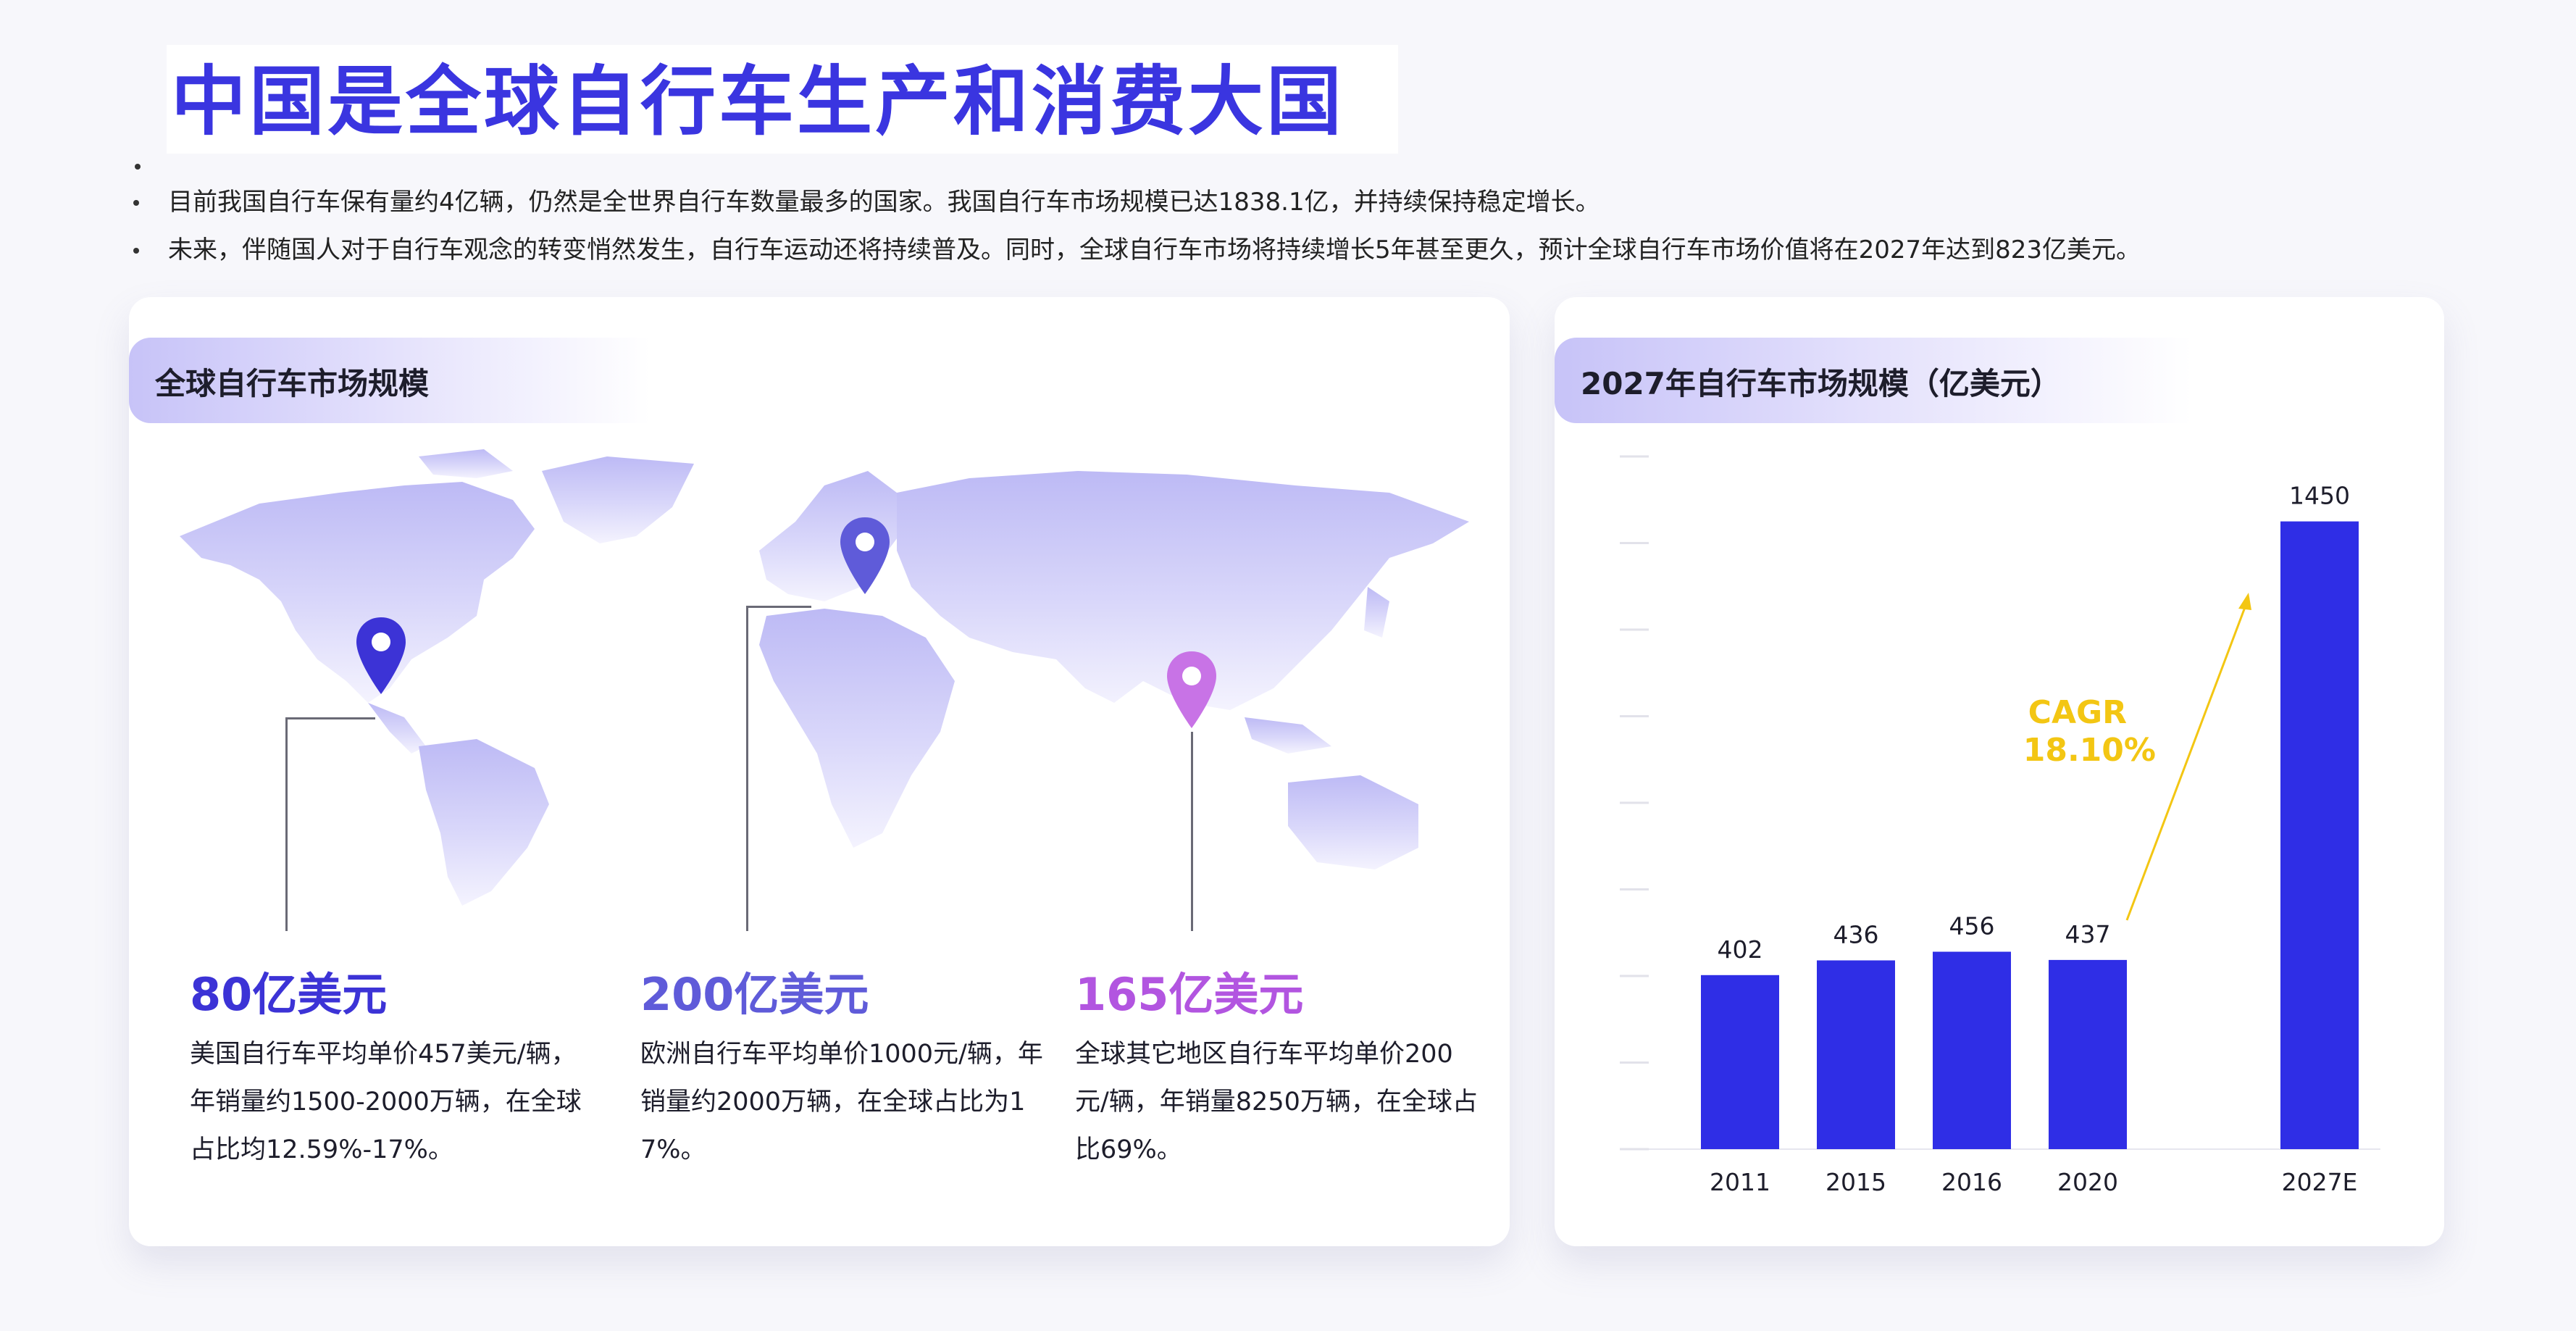  Describe the element at coordinates (2320, 1182) in the screenshot. I see `x-tick-label: 2027E` at that location.